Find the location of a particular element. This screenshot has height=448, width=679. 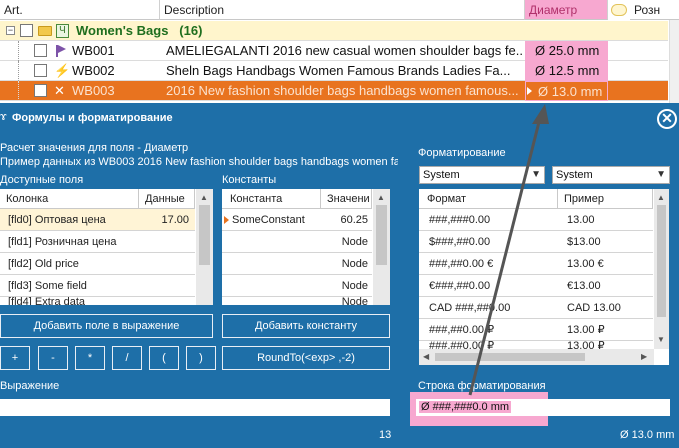

group-row: − Ч Women's Bags (16) is located at coordinates (334, 31).